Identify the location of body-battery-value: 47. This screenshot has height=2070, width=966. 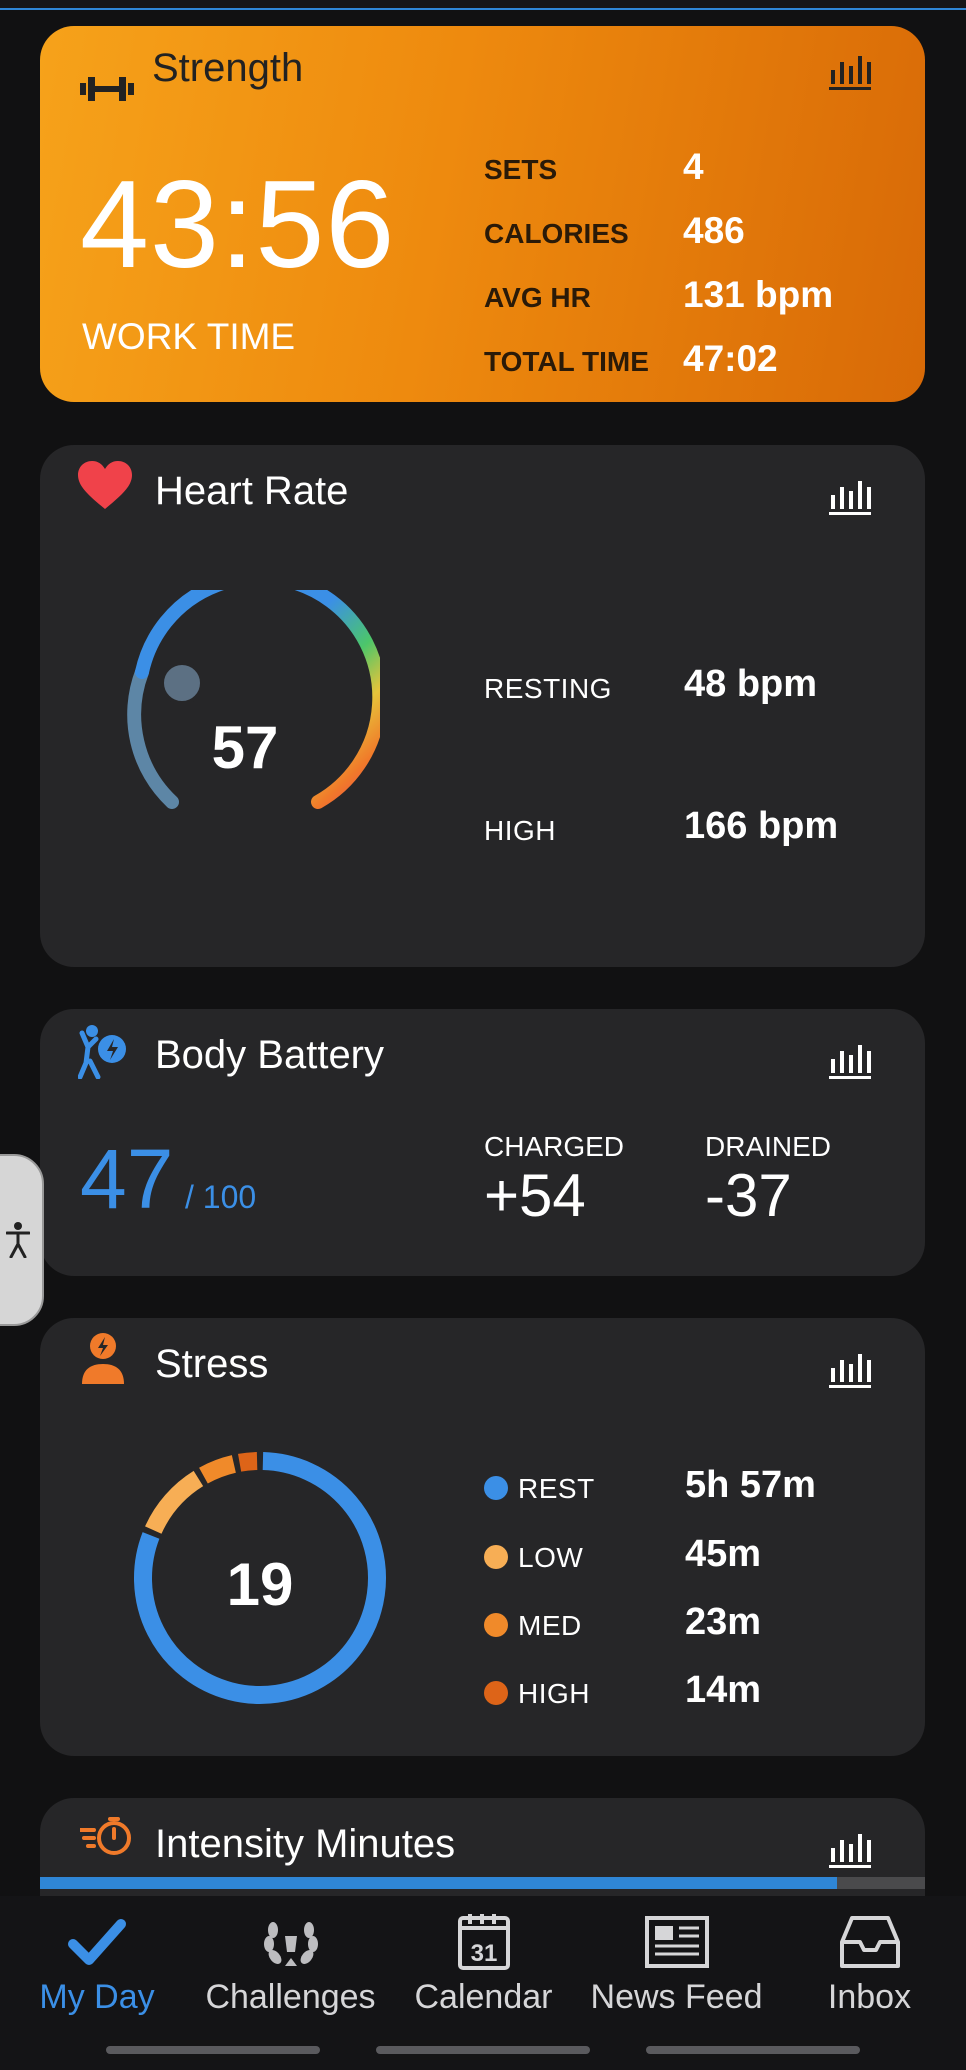
(127, 1179).